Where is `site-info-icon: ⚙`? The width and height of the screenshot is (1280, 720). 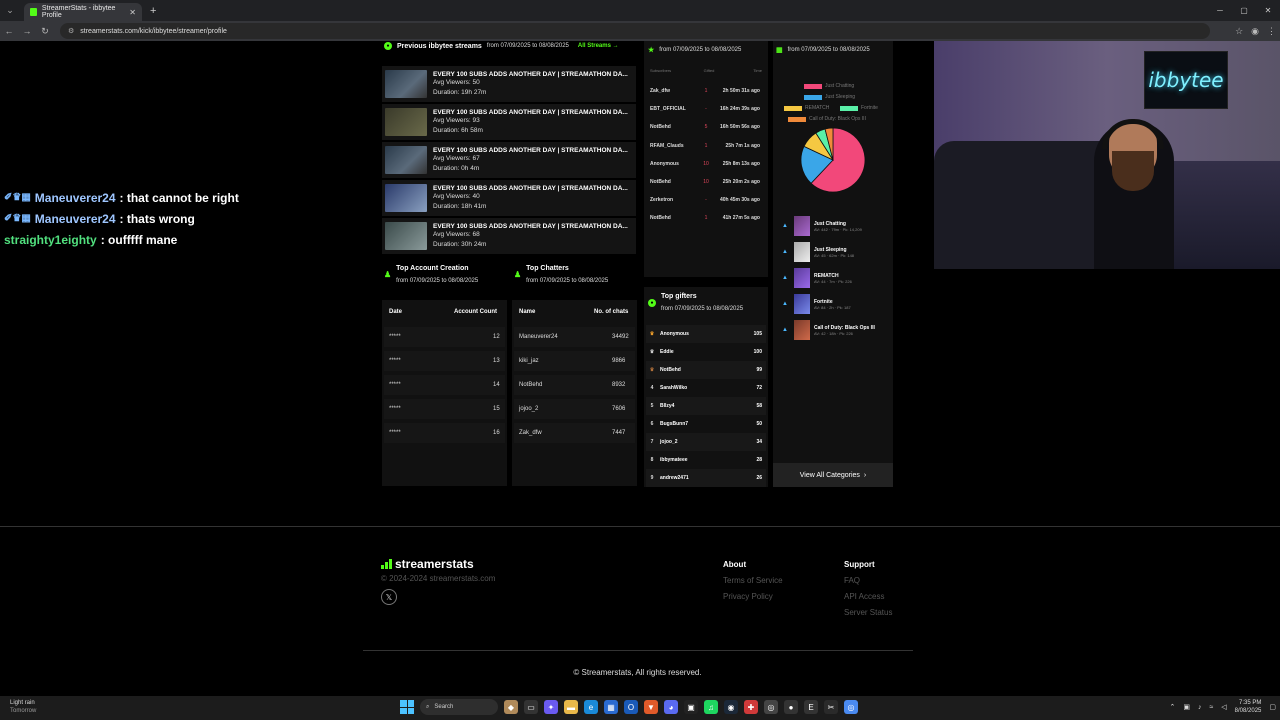 site-info-icon: ⚙ is located at coordinates (71, 31).